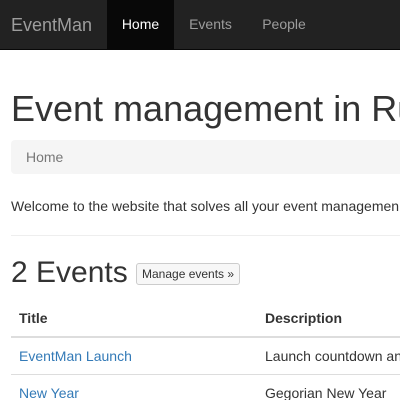 This screenshot has height=400, width=400. I want to click on events-heading: 2 Events, so click(69, 273).